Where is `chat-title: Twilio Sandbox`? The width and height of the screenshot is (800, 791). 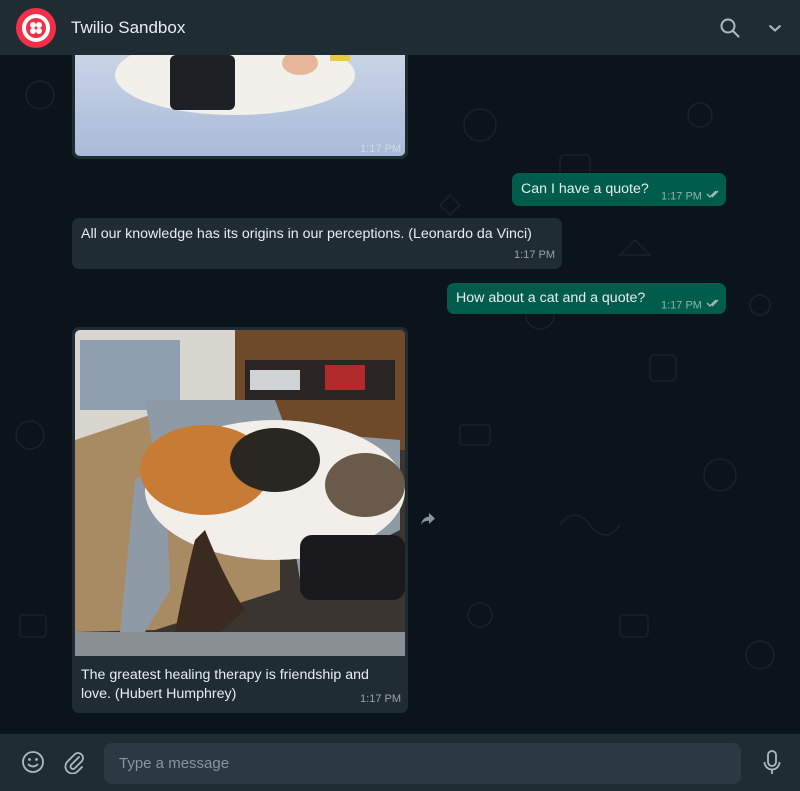
chat-title: Twilio Sandbox is located at coordinates (128, 28).